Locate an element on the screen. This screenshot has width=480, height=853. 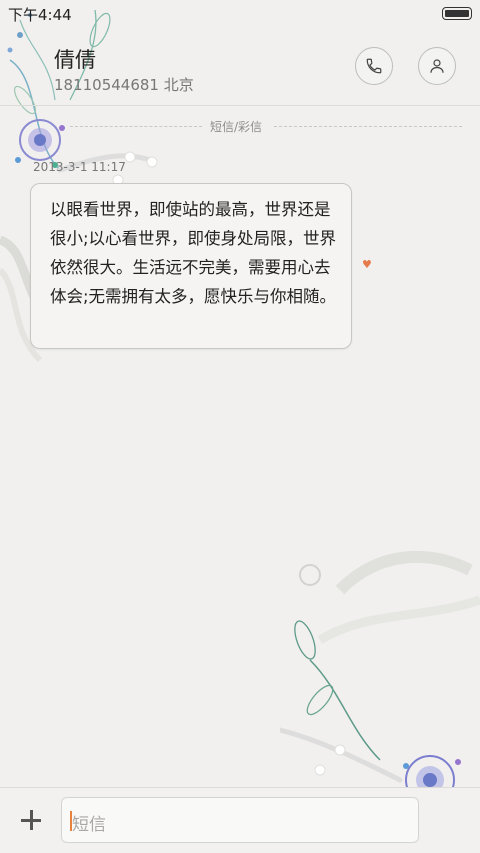
message-input: 短信 is located at coordinates (240, 820).